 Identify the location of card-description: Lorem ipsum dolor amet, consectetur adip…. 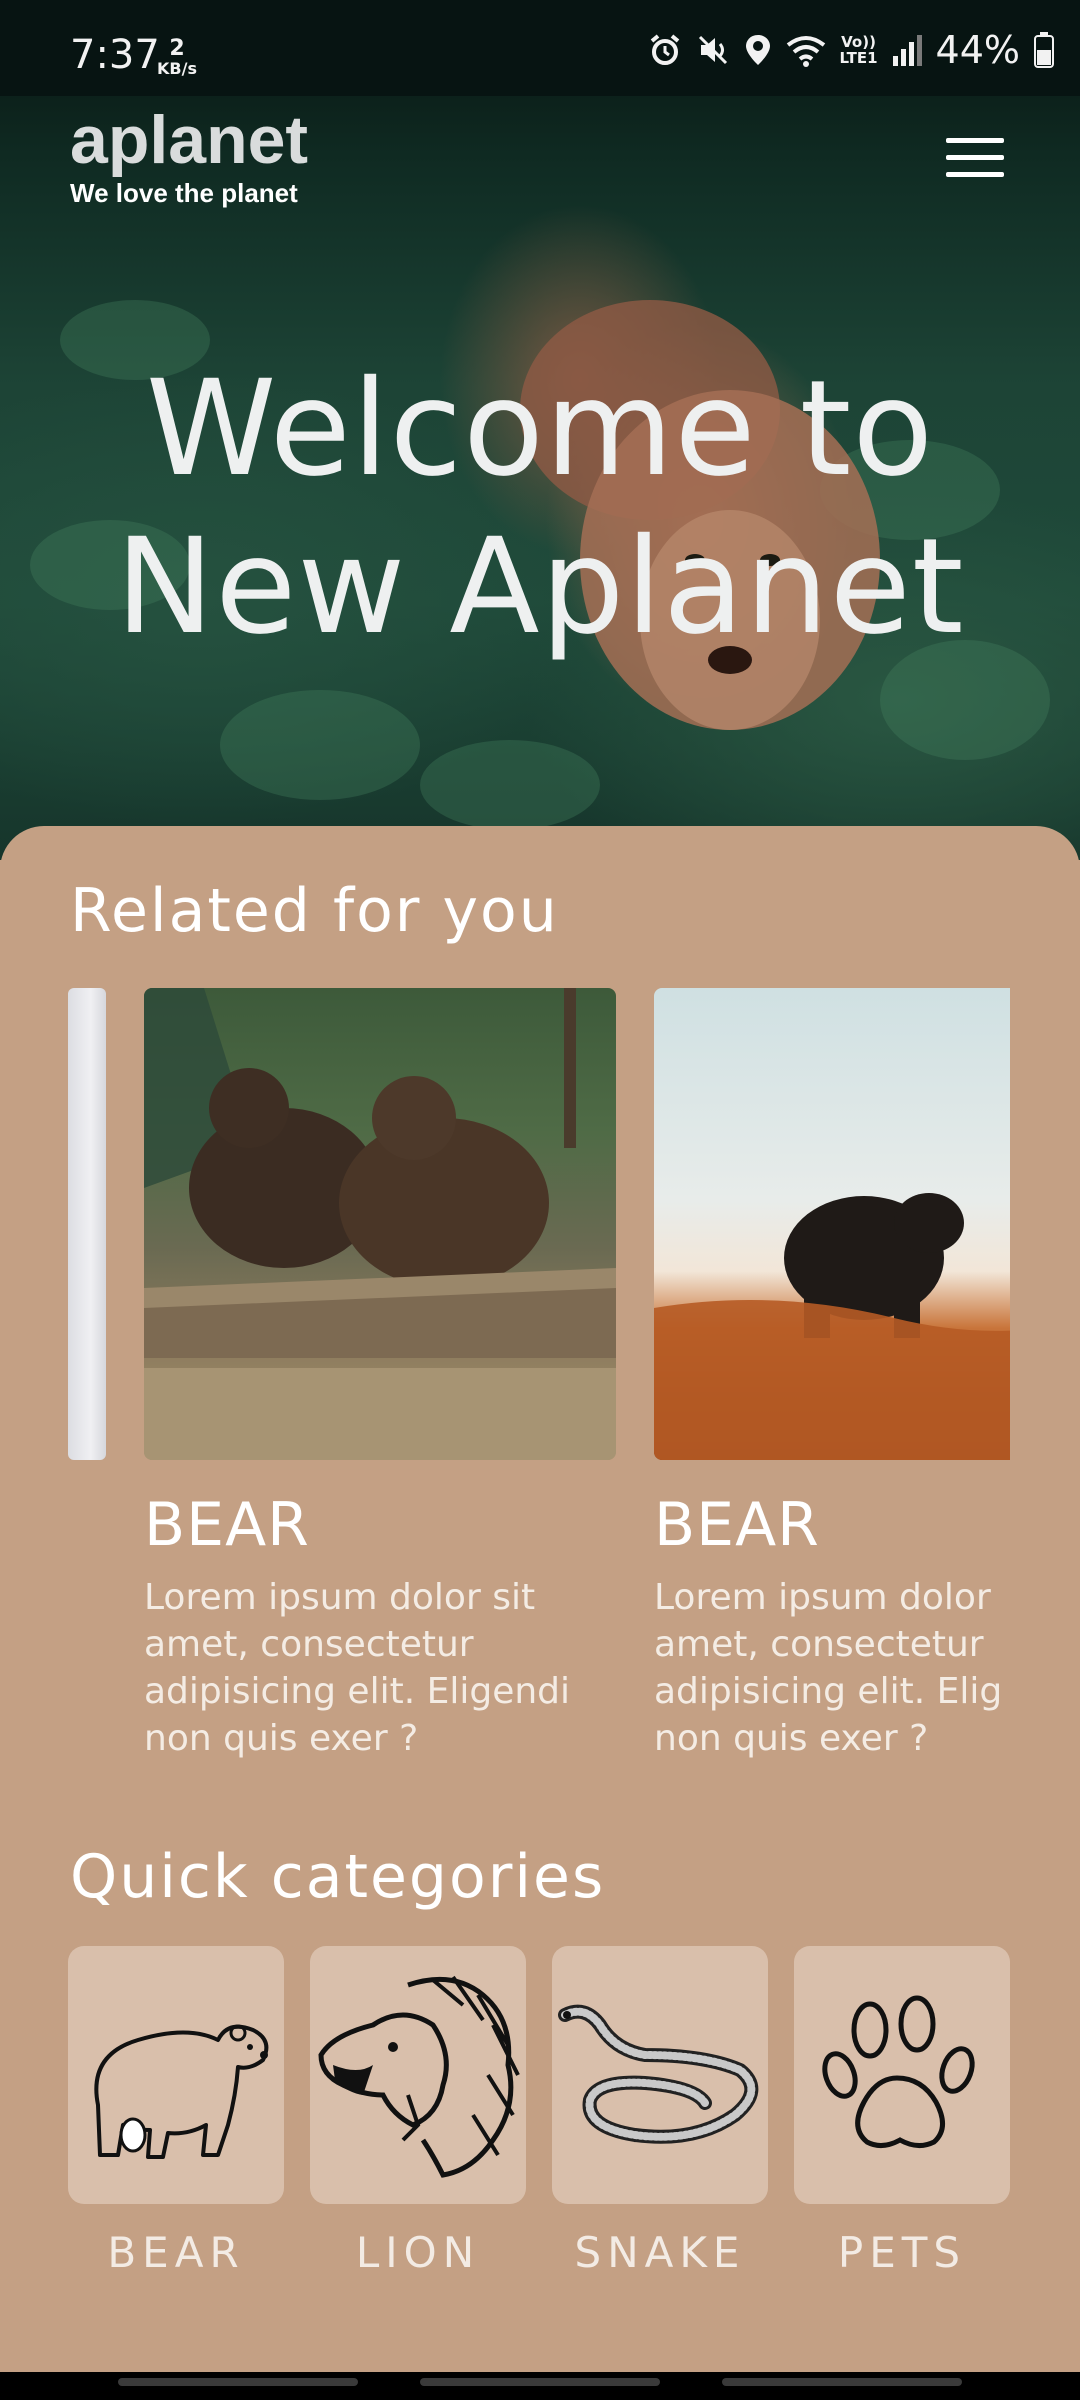
(828, 1668).